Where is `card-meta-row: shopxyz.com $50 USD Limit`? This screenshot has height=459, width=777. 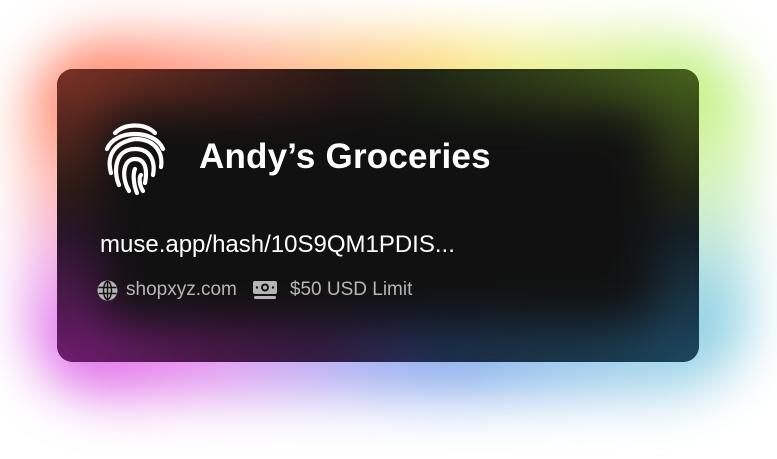
card-meta-row: shopxyz.com $50 USD Limit is located at coordinates (254, 290).